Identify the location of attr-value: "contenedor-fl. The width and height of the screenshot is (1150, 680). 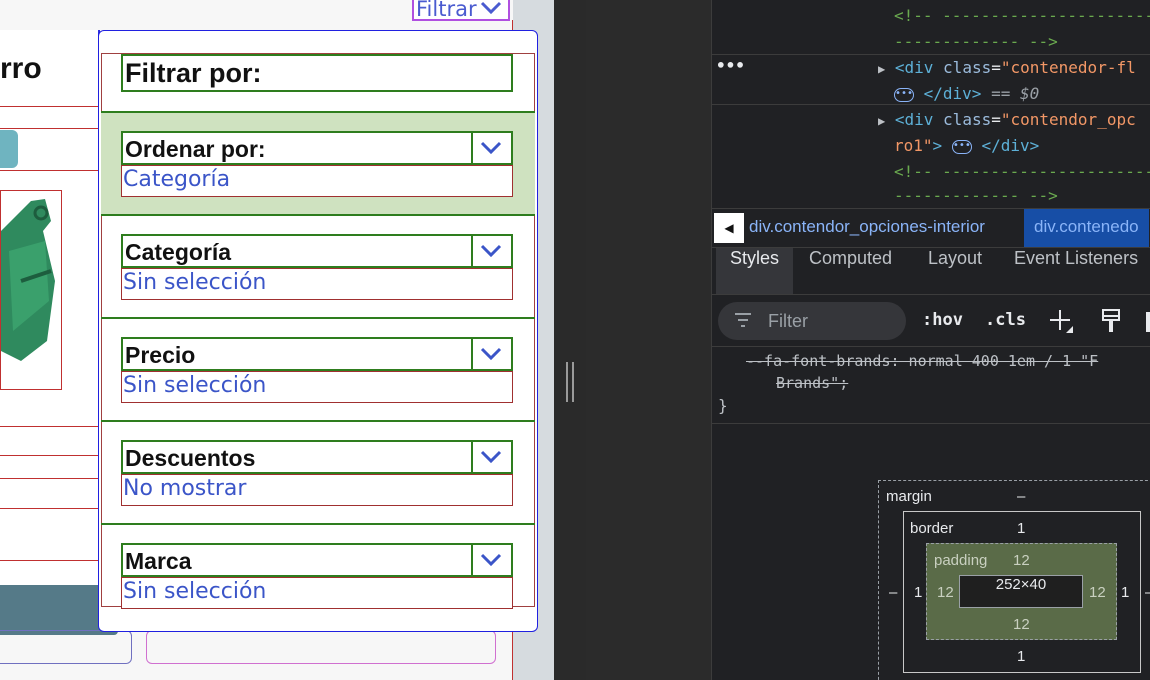
(1068, 67).